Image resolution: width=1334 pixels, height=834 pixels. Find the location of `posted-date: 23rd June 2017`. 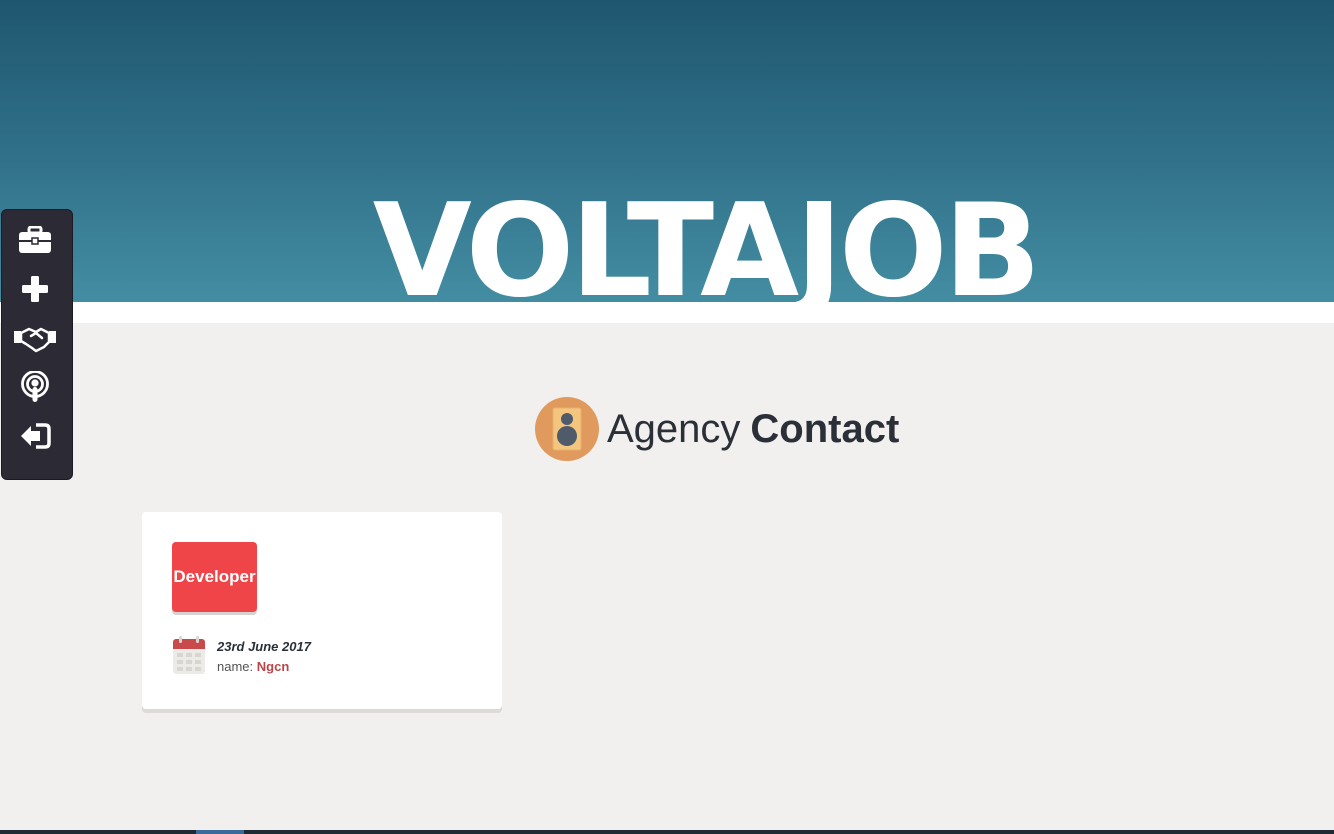

posted-date: 23rd June 2017 is located at coordinates (264, 646).